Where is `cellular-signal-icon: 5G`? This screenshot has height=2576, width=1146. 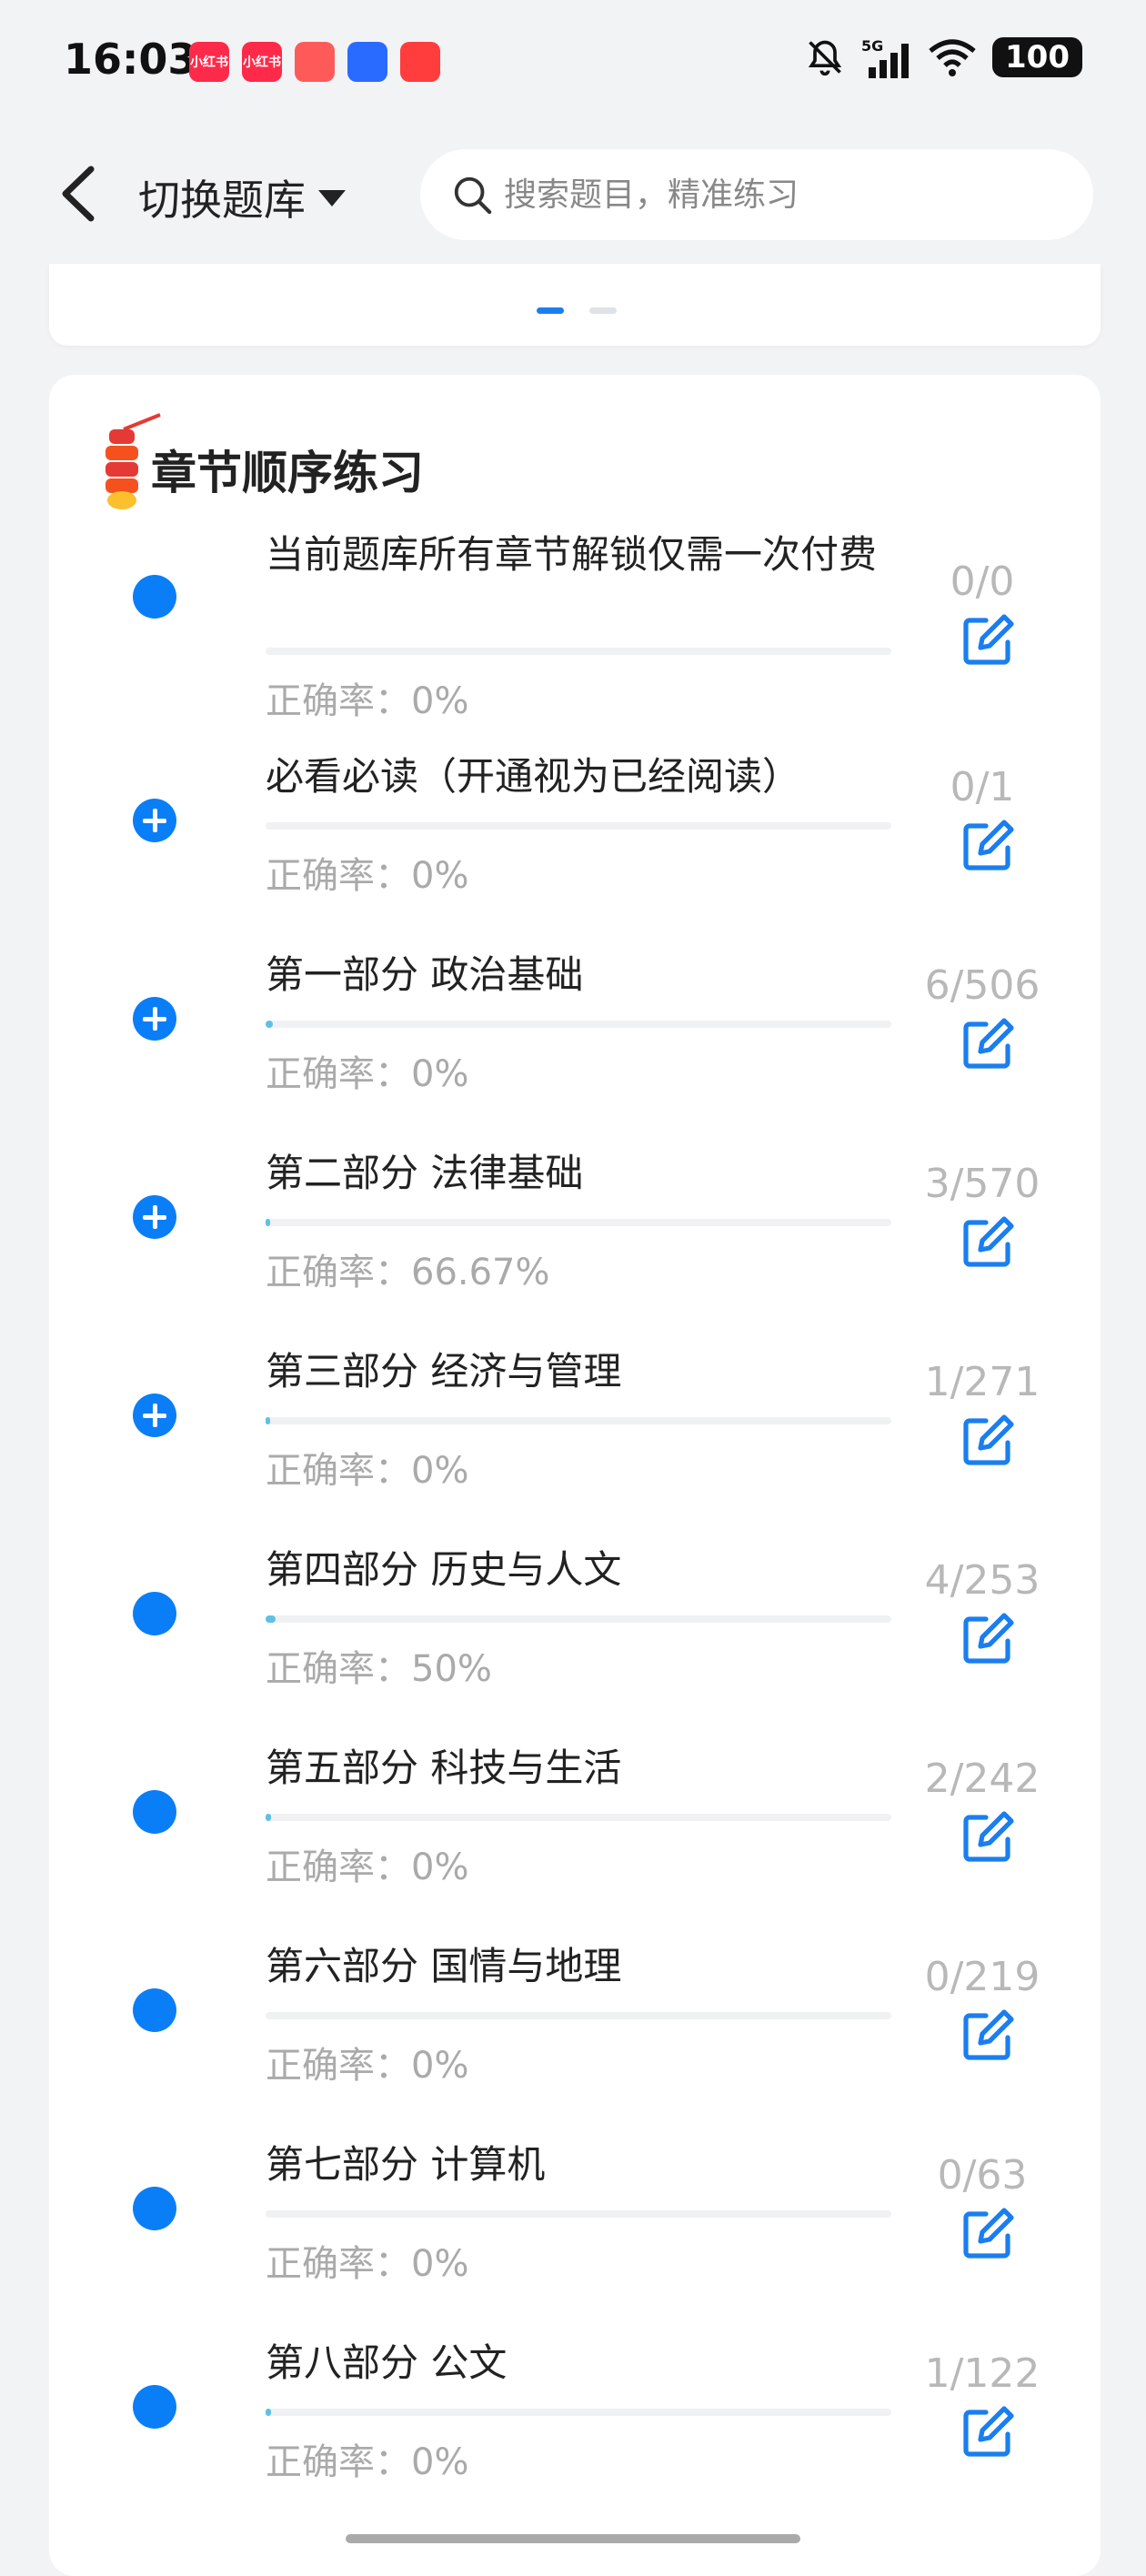
cellular-signal-icon: 5G is located at coordinates (885, 57).